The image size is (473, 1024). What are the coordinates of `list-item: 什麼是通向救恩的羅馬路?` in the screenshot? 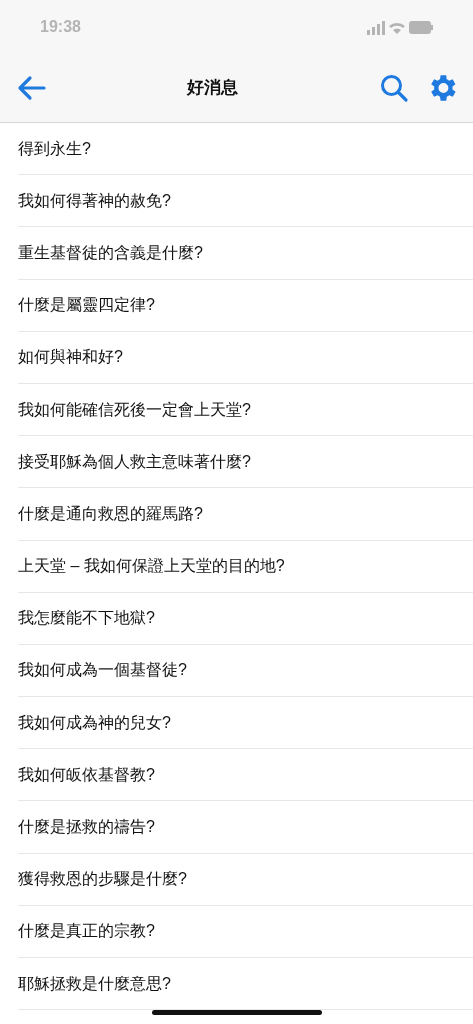 It's located at (110, 513).